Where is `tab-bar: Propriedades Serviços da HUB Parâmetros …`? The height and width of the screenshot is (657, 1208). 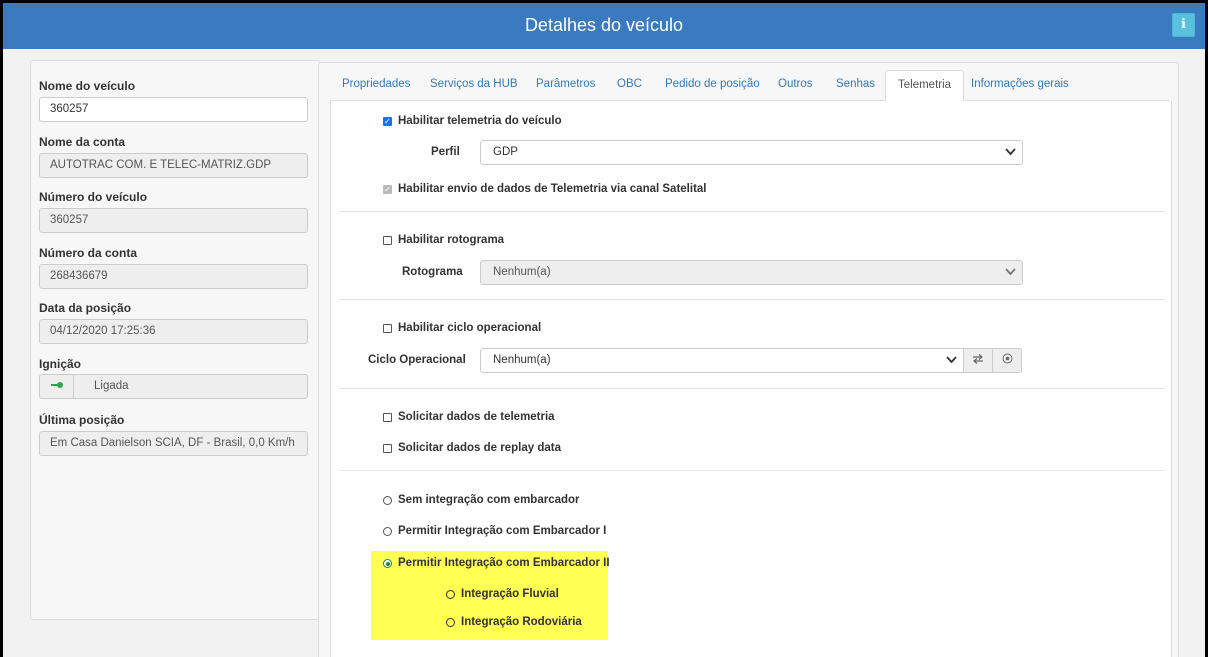
tab-bar: Propriedades Serviços da HUB Parâmetros … is located at coordinates (750, 85).